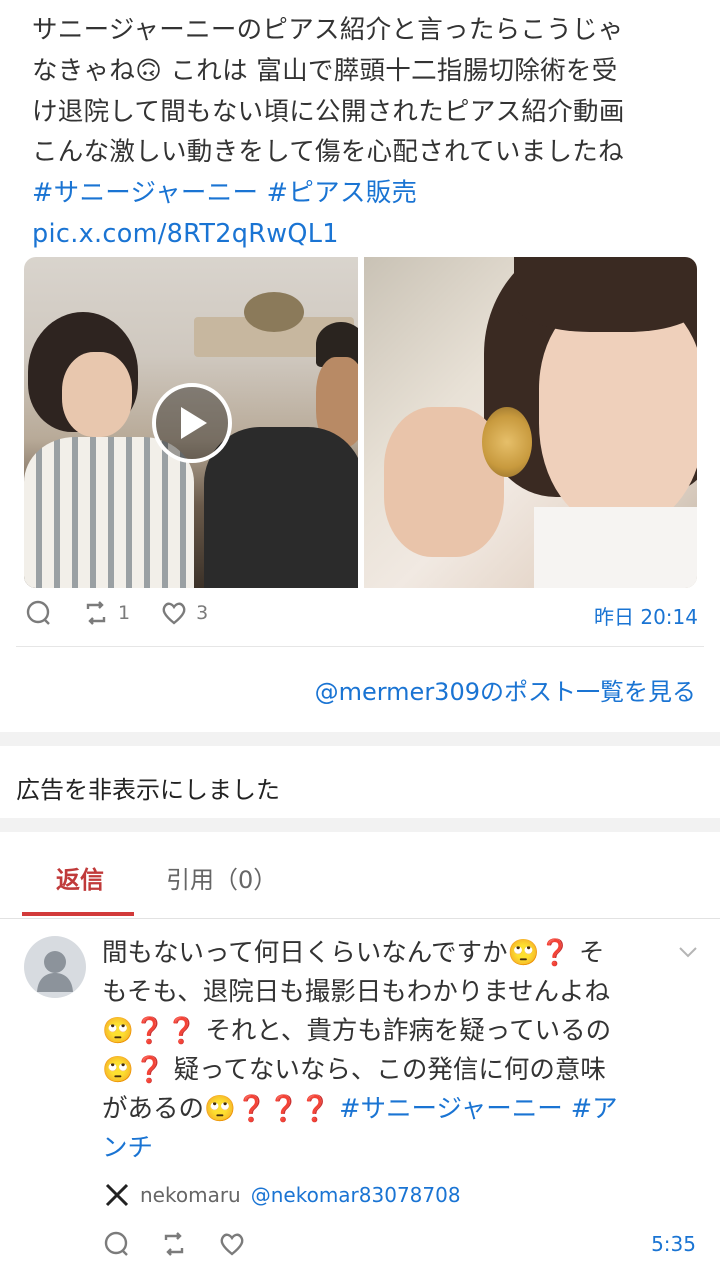  I want to click on reply-line-5: があるの🙄❓❓❓ #サニージャーニー #ア, so click(397, 1109).